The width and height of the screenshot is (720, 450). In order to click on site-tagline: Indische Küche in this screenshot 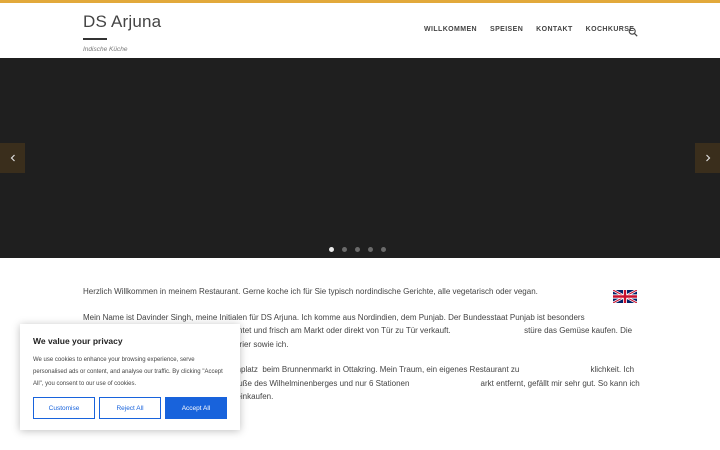, I will do `click(105, 49)`.